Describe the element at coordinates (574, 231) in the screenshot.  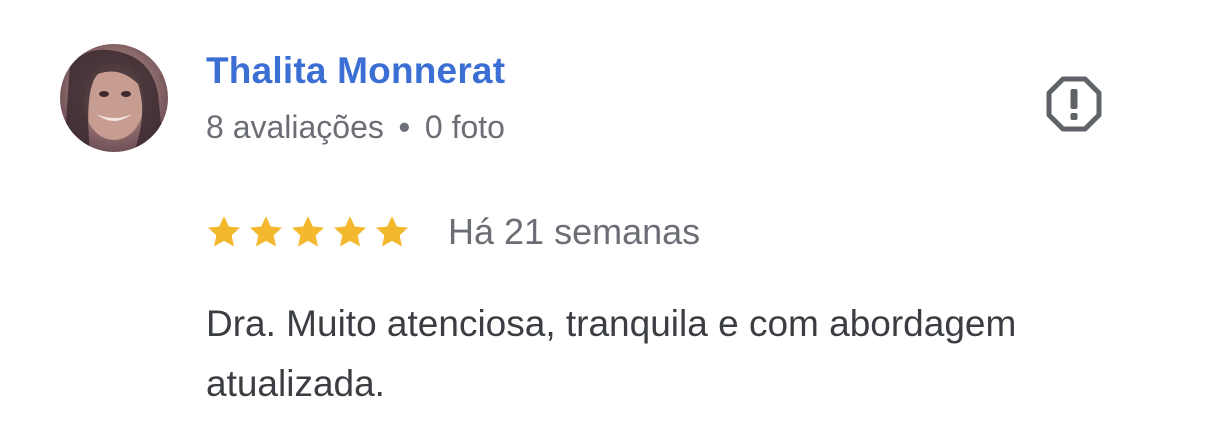
I see `review-date: Há 21 semanas` at that location.